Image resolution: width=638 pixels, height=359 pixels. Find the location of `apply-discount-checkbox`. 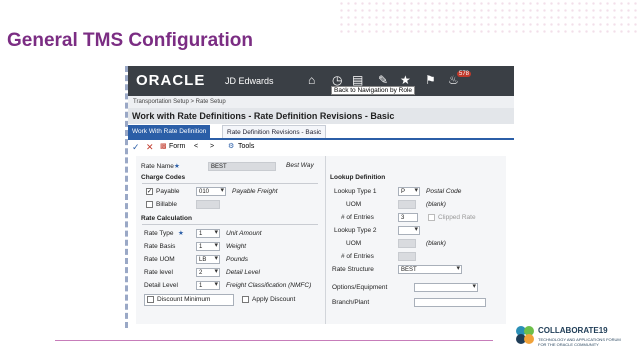

apply-discount-checkbox is located at coordinates (245, 299).